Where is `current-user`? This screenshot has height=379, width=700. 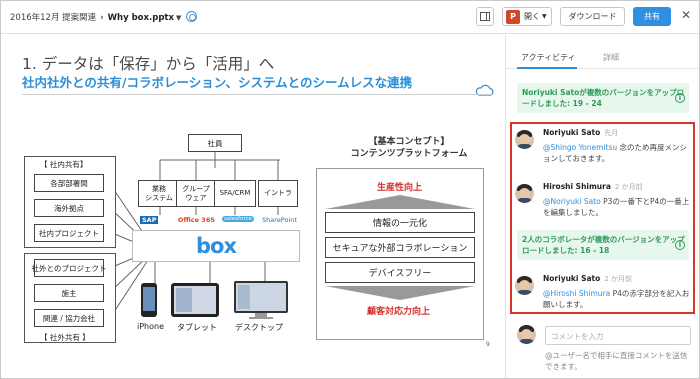
current-user is located at coordinates (529, 335).